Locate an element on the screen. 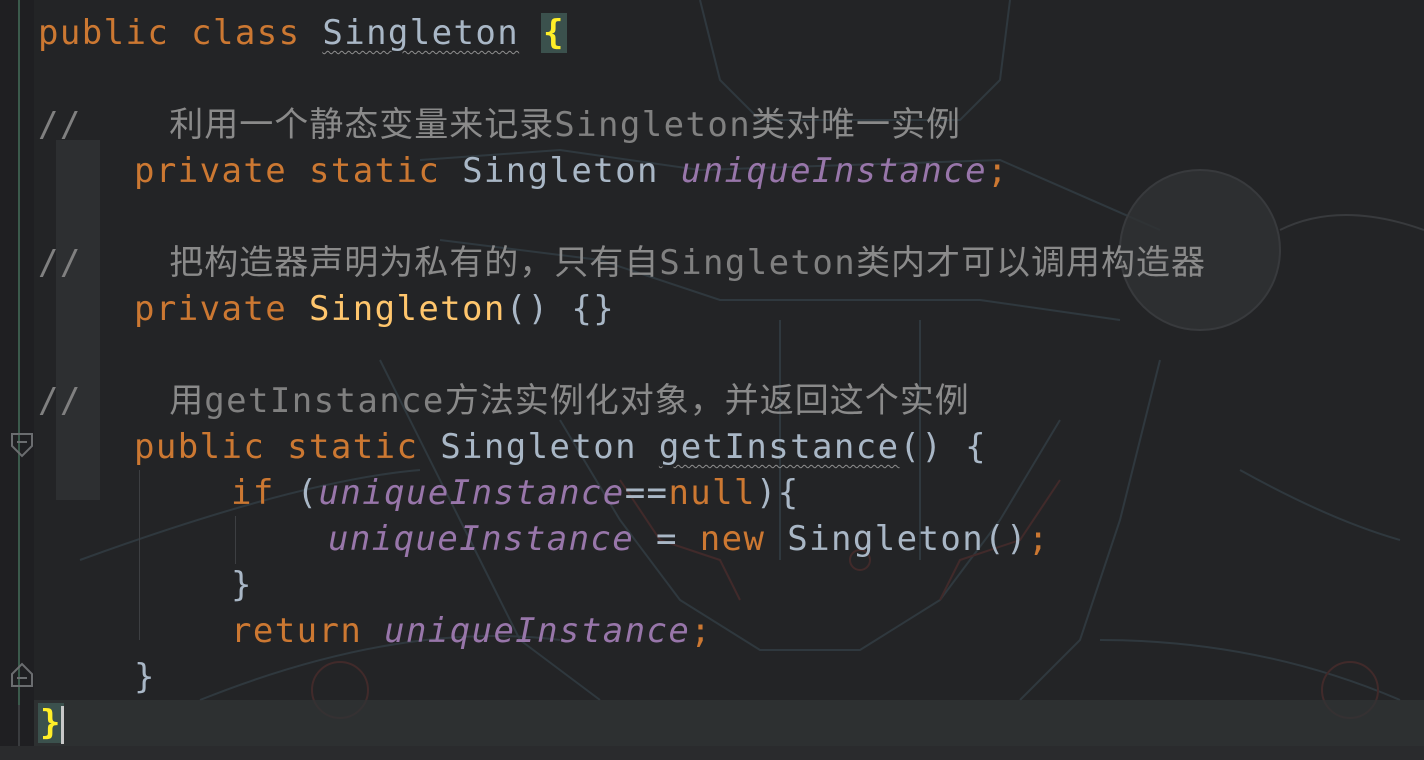  comment-text: 类内才可以调用构造器 is located at coordinates (1031, 263).